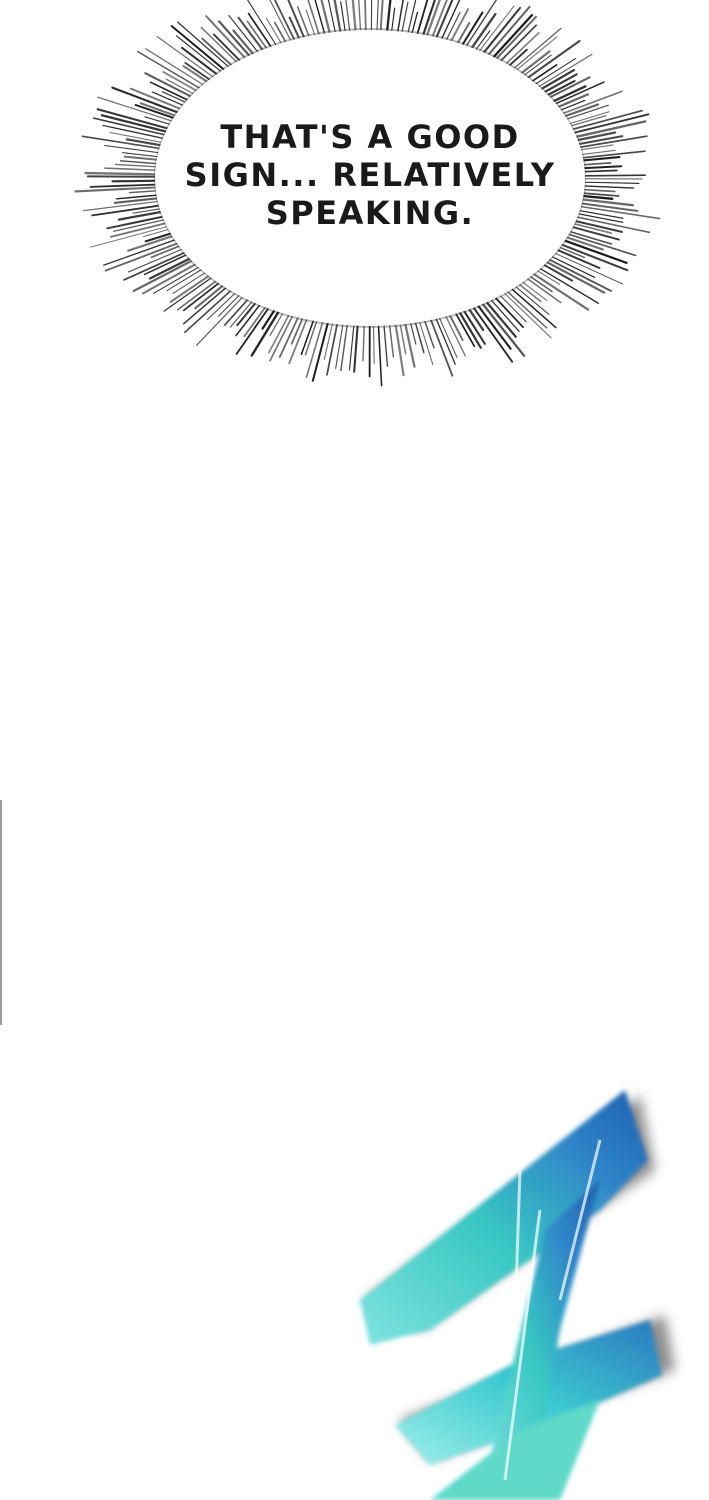 The height and width of the screenshot is (1500, 709). Describe the element at coordinates (370, 137) in the screenshot. I see `speech-line-1: THAT'S A GOOD` at that location.